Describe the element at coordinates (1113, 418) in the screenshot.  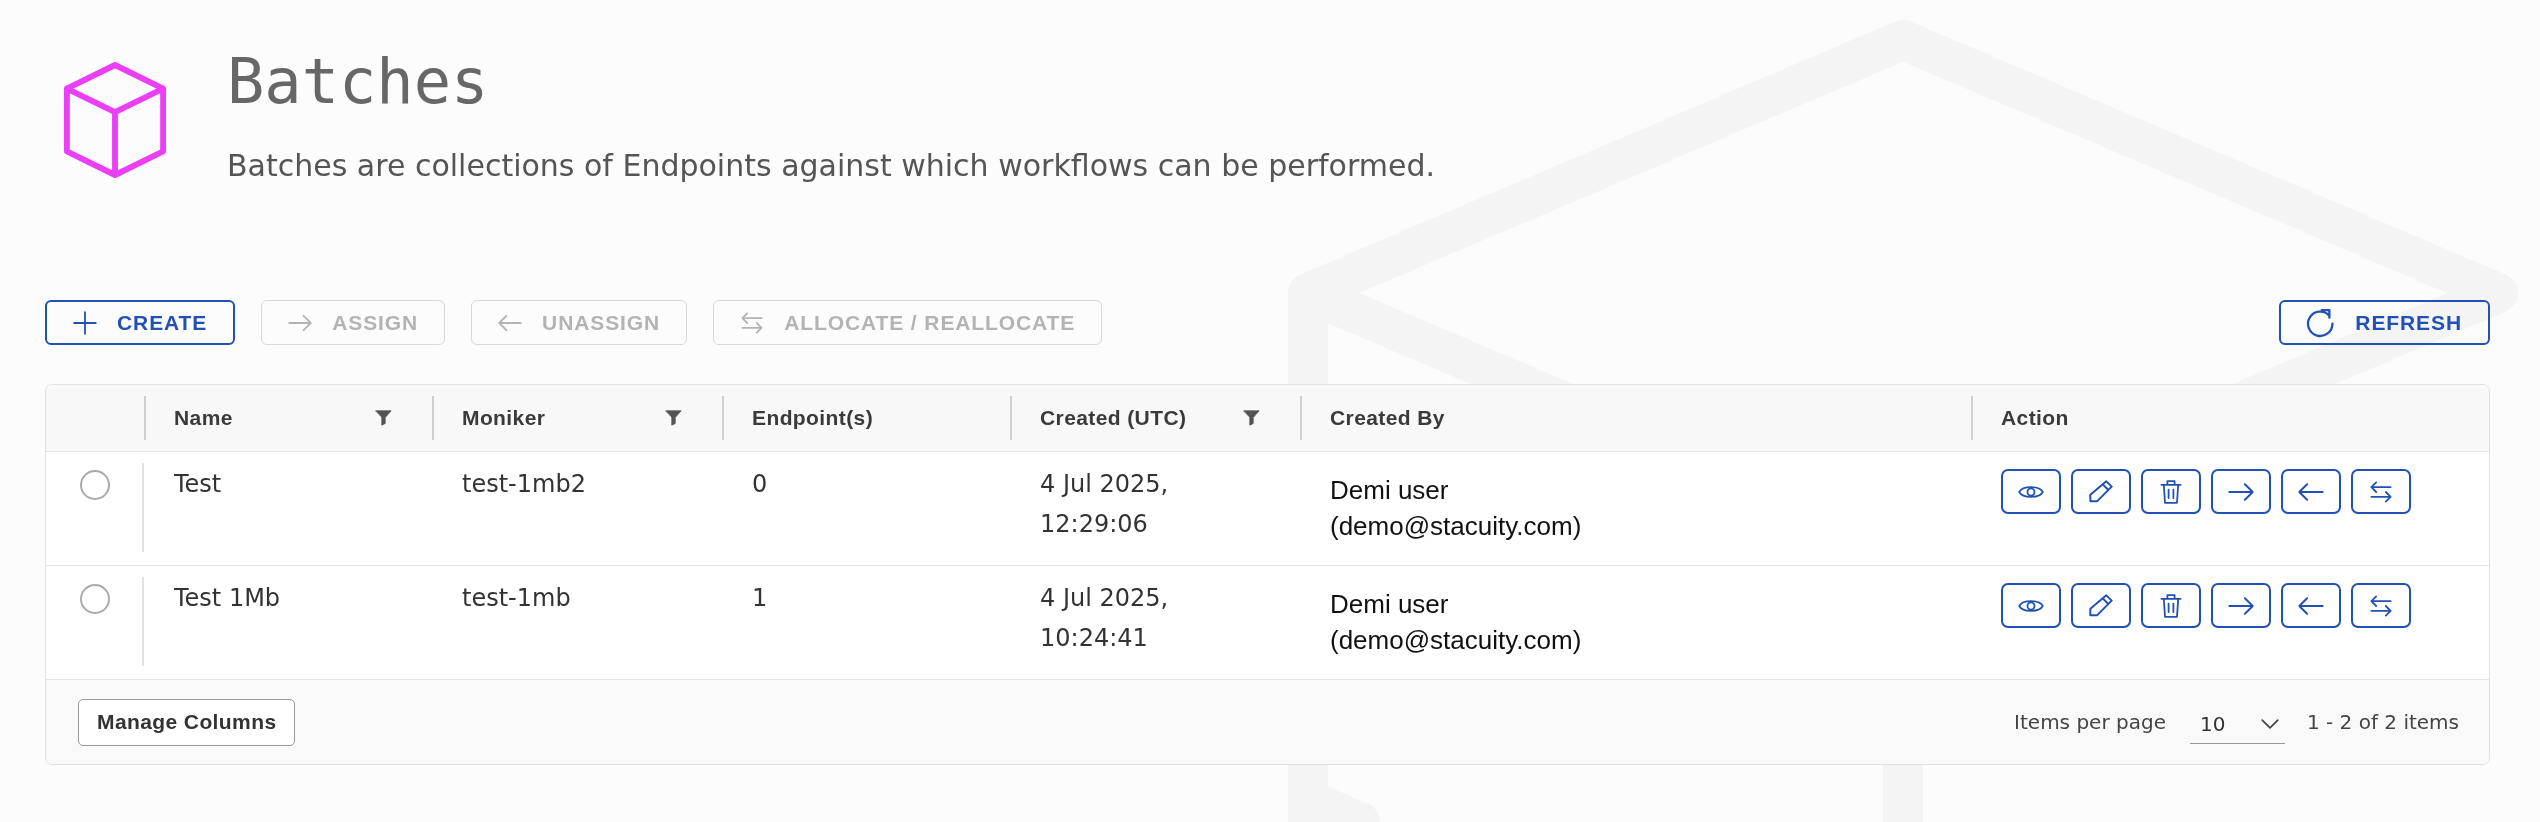
I see `column-header: Created (UTC)` at that location.